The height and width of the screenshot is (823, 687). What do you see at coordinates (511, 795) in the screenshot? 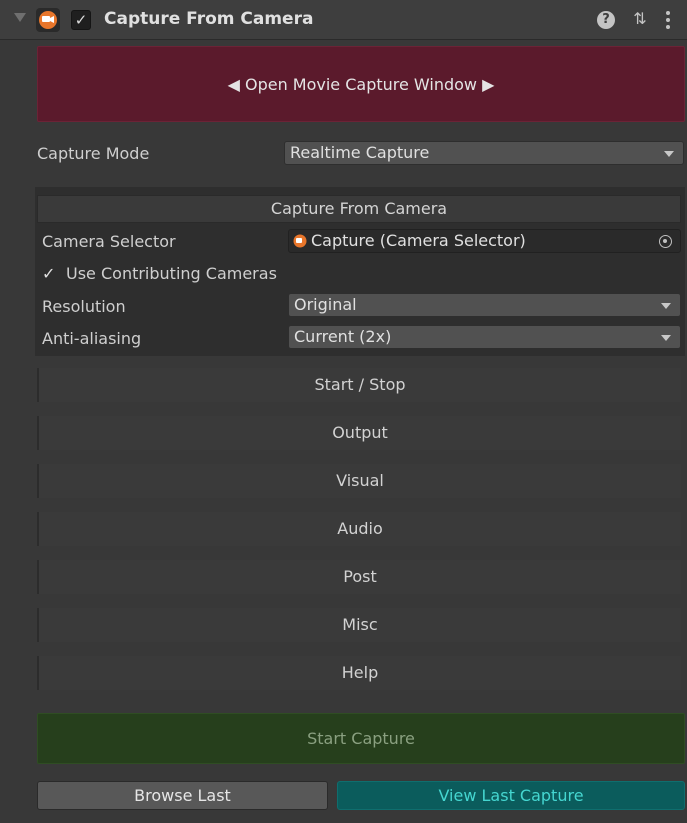
I see `view-last-capture-button: View Last Capture` at bounding box center [511, 795].